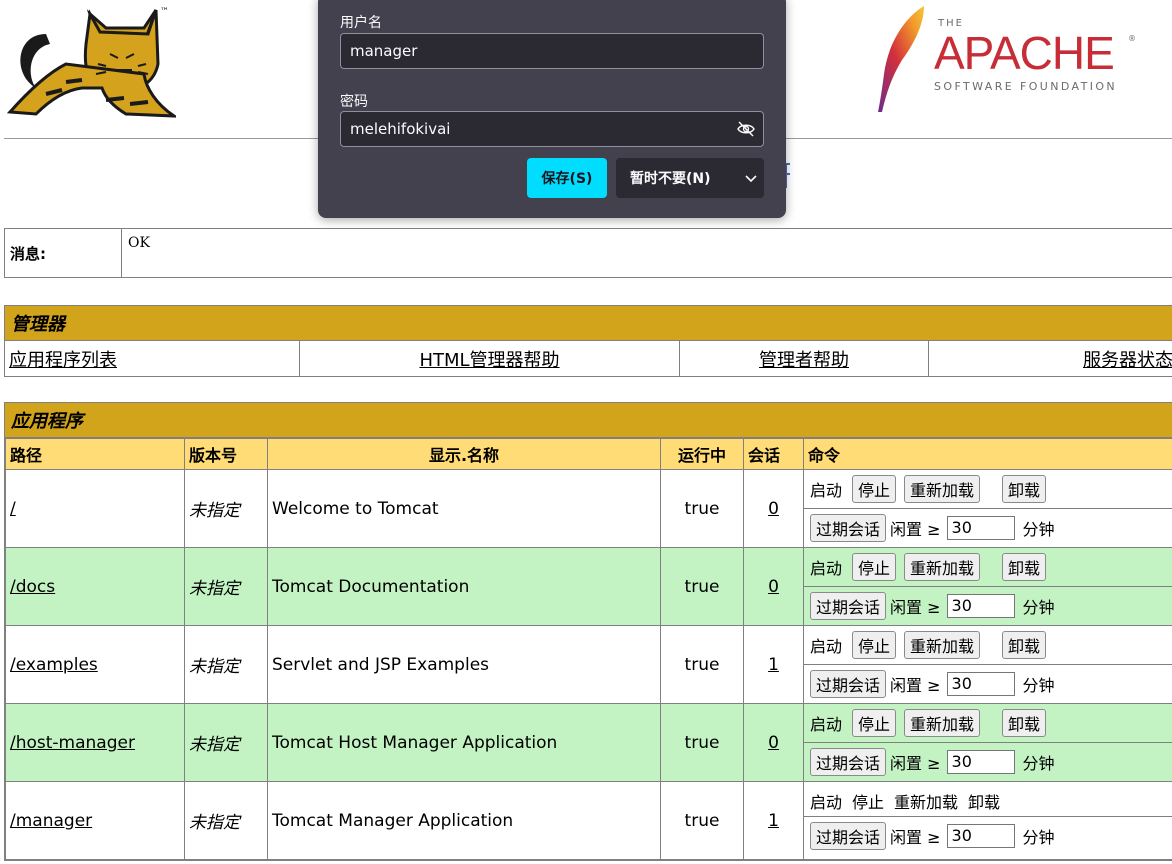  Describe the element at coordinates (464, 820) in the screenshot. I see `app-display-name: Tomcat Manager Application` at that location.